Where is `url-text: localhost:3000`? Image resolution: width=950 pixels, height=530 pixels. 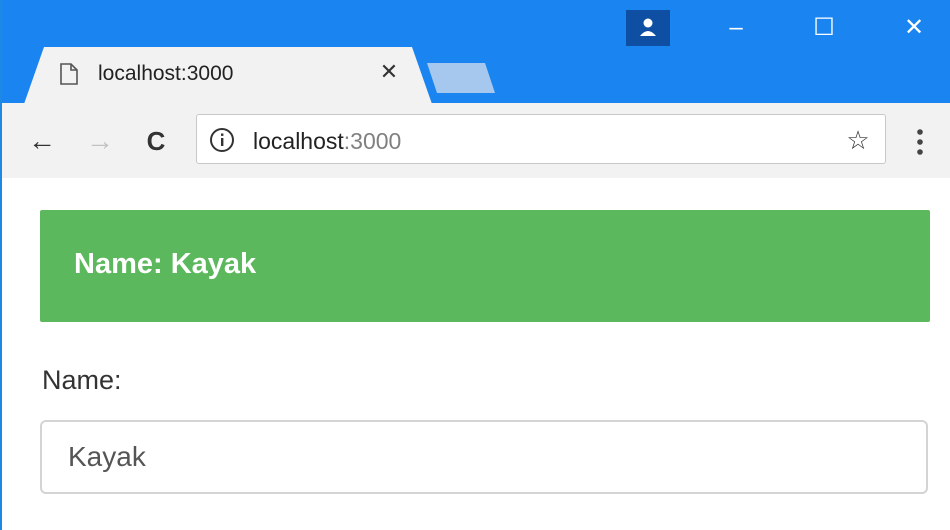 url-text: localhost:3000 is located at coordinates (327, 141).